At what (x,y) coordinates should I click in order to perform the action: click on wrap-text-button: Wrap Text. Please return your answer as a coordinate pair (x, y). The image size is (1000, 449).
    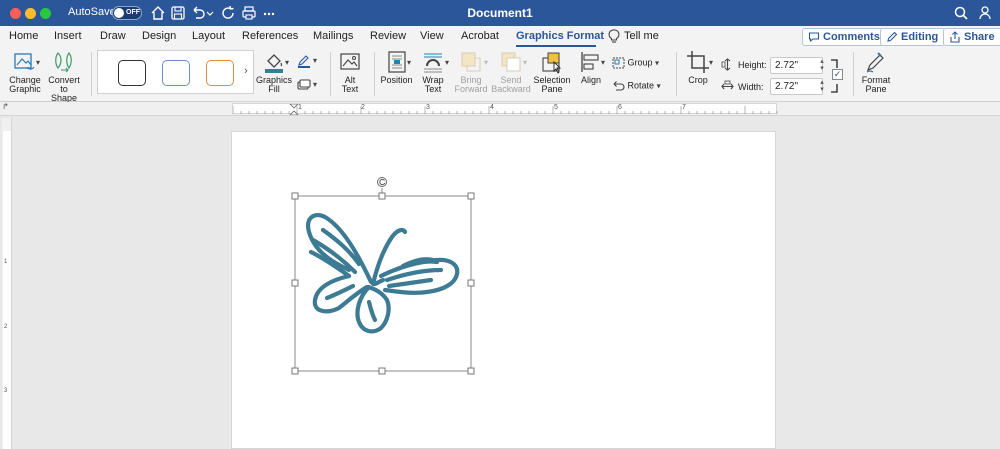
    Looking at the image, I should click on (433, 72).